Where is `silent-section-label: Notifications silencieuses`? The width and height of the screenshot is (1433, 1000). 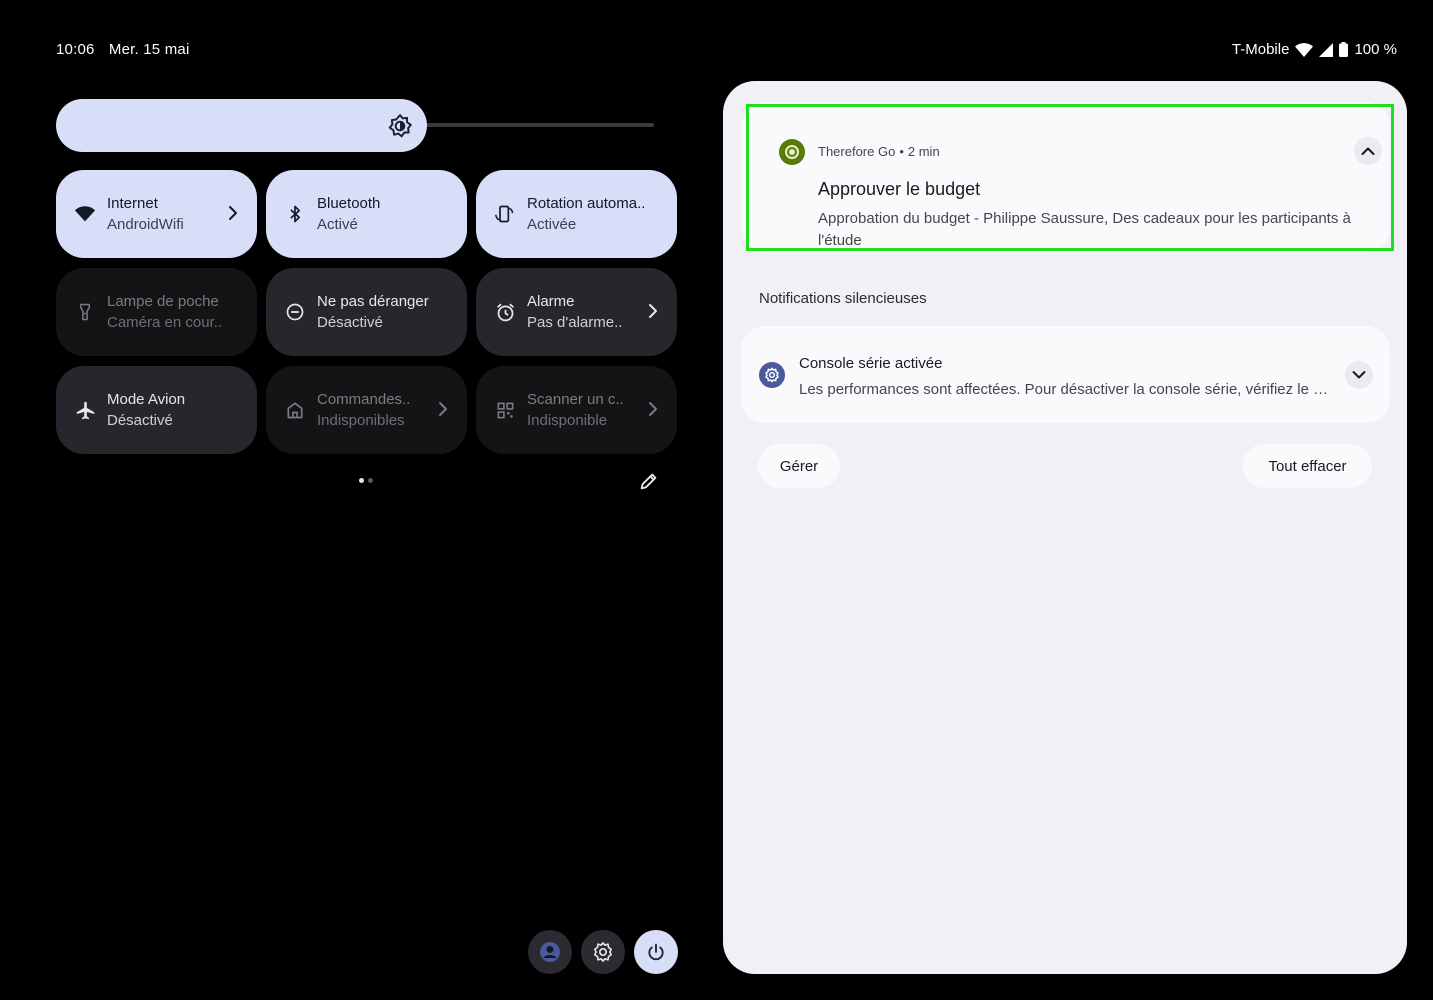 silent-section-label: Notifications silencieuses is located at coordinates (843, 298).